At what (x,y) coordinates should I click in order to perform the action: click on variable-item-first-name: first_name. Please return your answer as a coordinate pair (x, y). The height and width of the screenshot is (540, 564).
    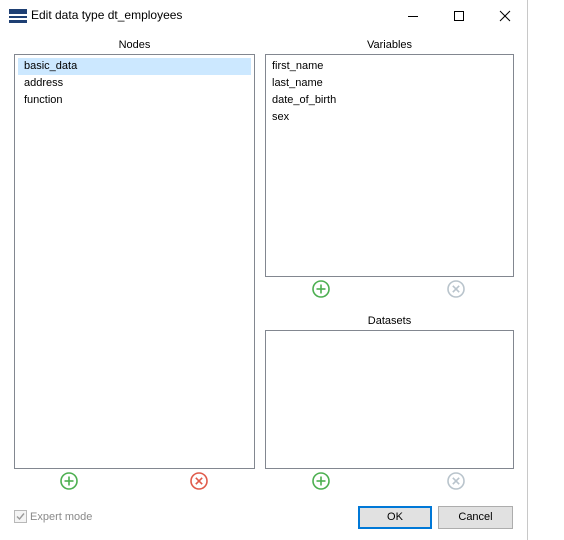
    Looking at the image, I should click on (389, 66).